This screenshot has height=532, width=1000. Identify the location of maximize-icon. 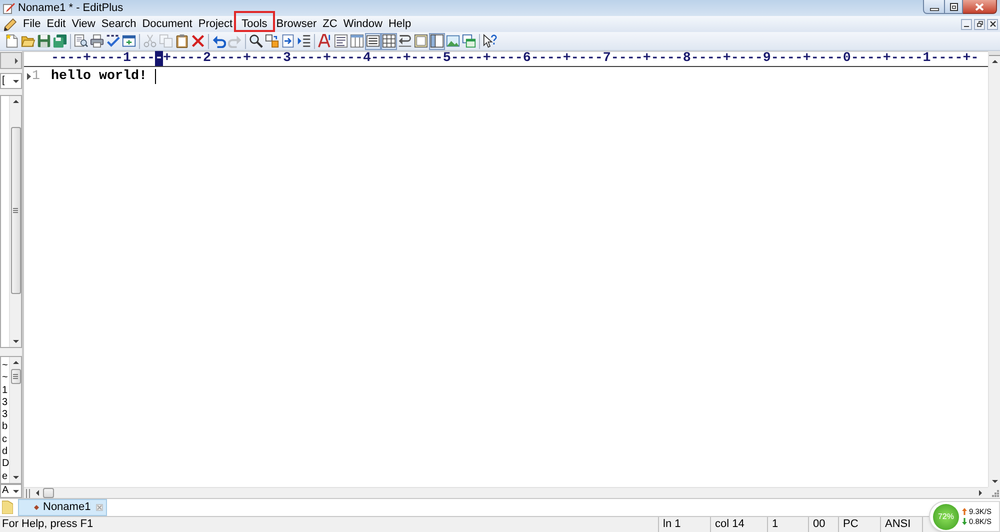
(954, 6).